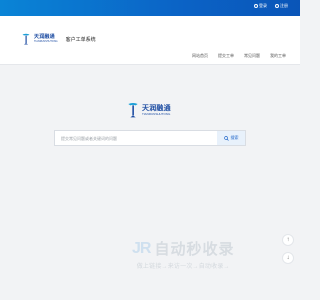 The image size is (320, 300). I want to click on nav-item-submit-ticket: 提交工单, so click(226, 56).